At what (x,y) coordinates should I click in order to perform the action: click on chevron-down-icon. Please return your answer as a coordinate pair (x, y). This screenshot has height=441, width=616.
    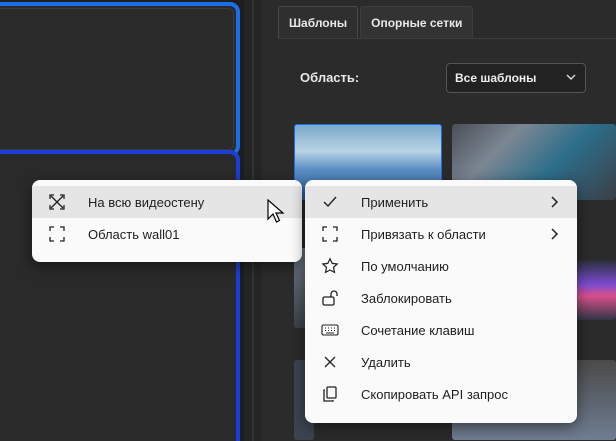
    Looking at the image, I should click on (571, 78).